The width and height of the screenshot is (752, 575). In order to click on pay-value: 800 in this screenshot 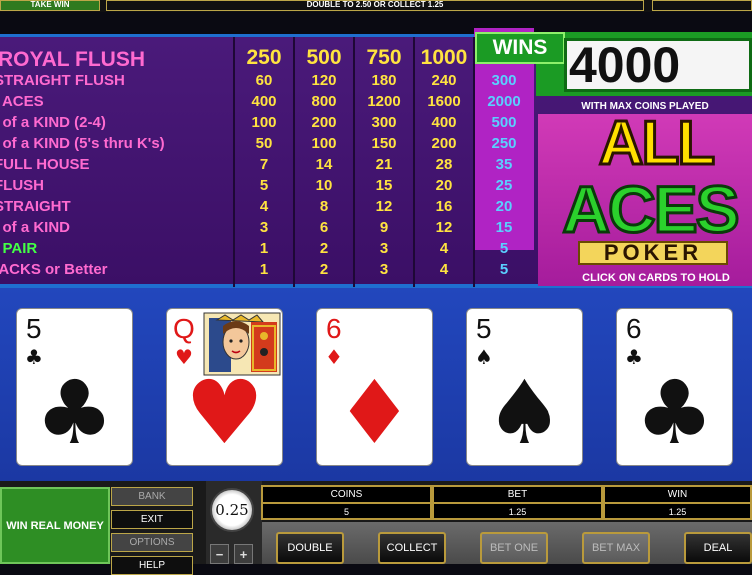, I will do `click(324, 101)`.